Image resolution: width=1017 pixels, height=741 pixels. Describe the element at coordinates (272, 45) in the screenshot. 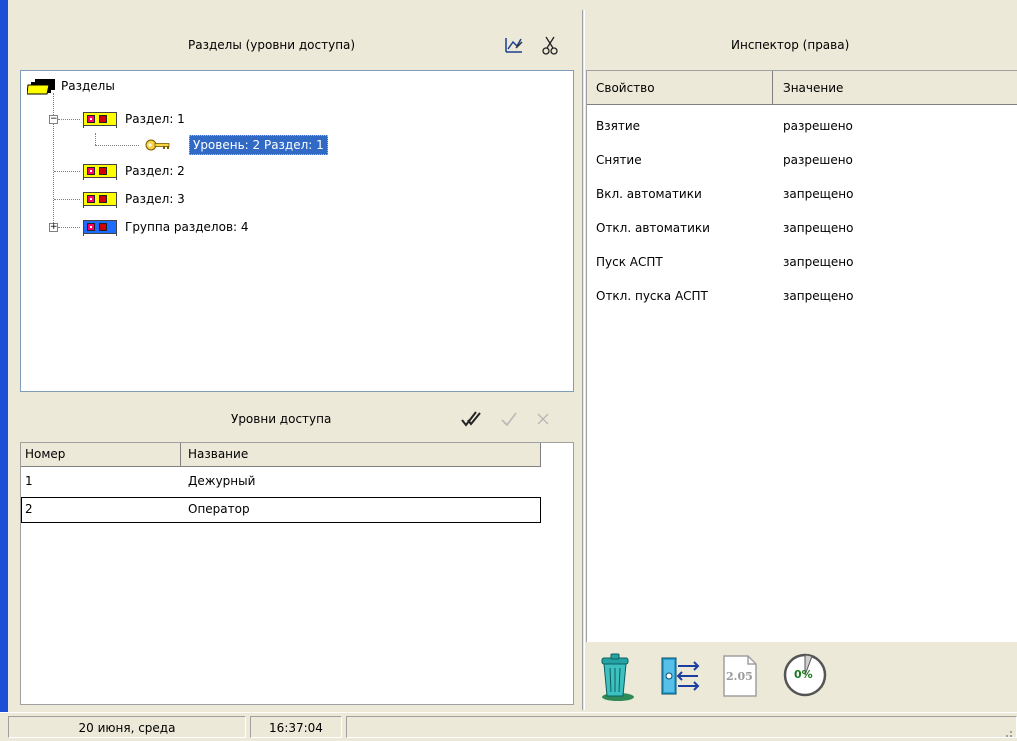

I see `sections-panel-title: Разделы (уровни доступа)` at that location.